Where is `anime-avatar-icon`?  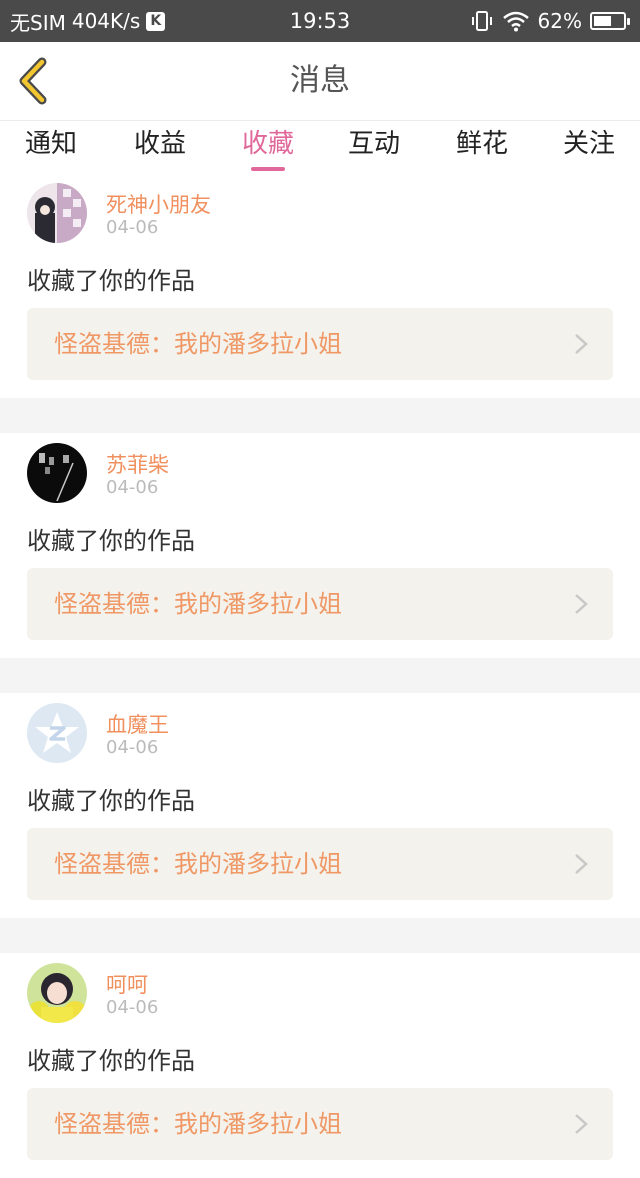
anime-avatar-icon is located at coordinates (57, 213).